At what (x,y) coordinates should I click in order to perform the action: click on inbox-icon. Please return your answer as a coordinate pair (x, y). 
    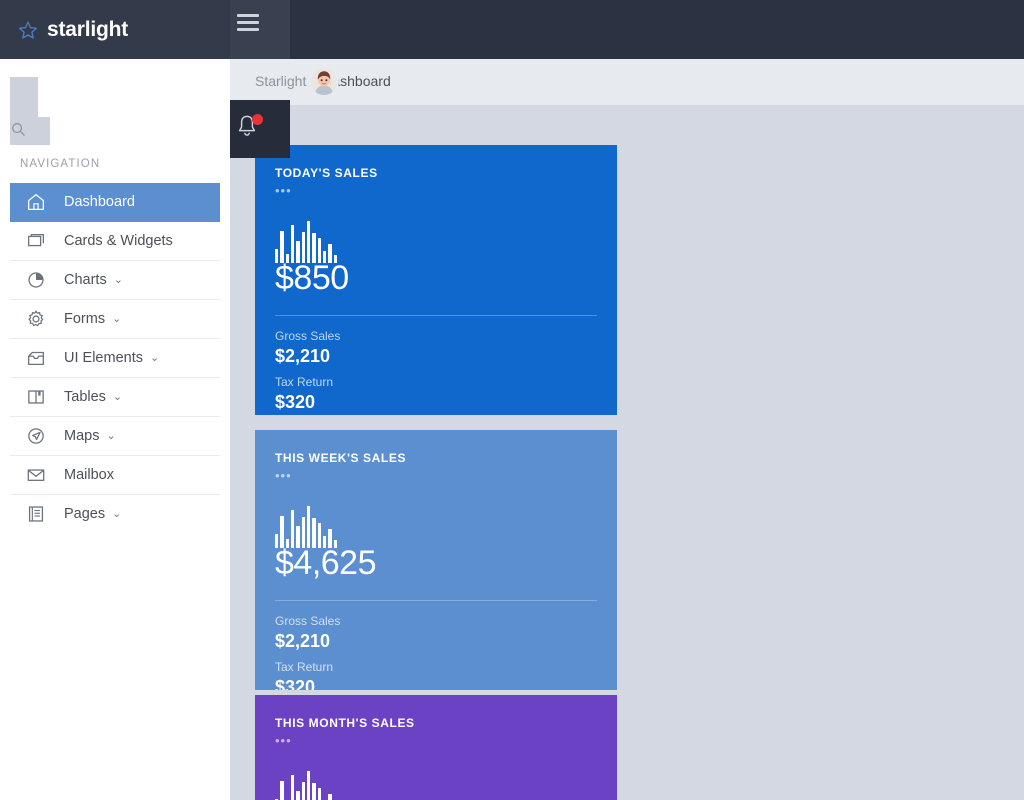
    Looking at the image, I should click on (36, 358).